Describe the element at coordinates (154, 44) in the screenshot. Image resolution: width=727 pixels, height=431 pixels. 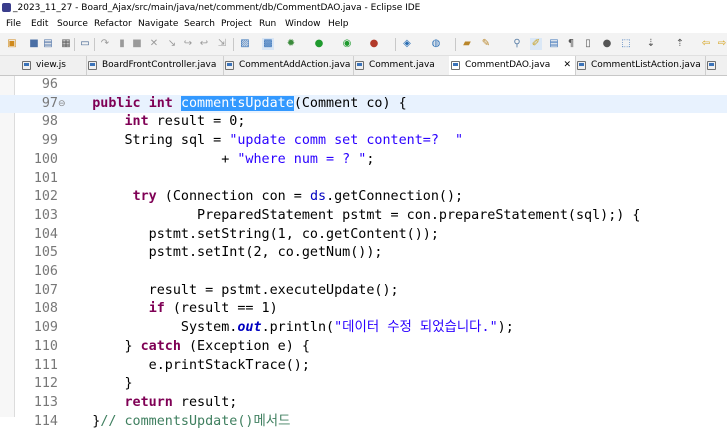
I see `disconnect-icon: ✕` at that location.